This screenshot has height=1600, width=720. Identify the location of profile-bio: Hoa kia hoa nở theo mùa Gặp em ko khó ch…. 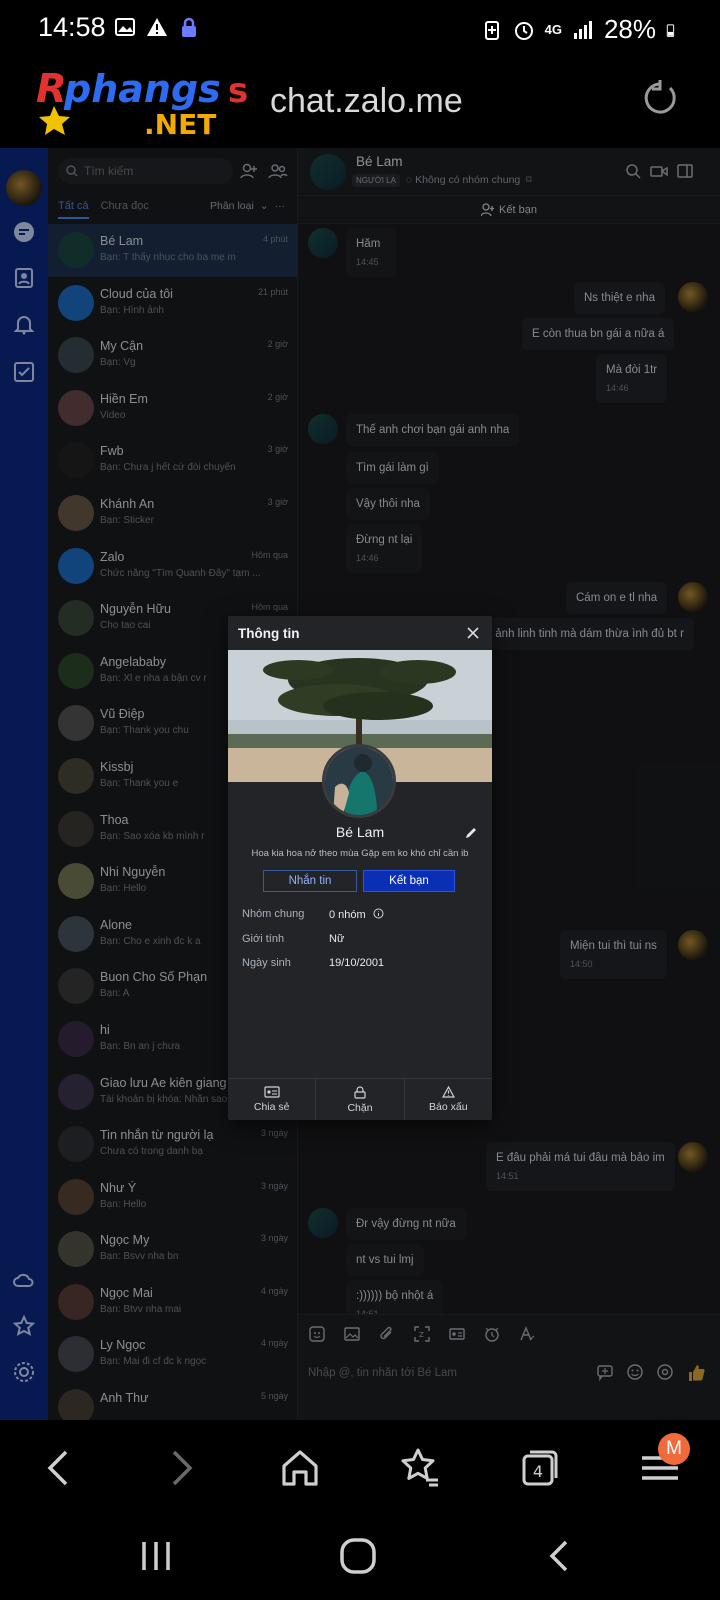
(360, 853).